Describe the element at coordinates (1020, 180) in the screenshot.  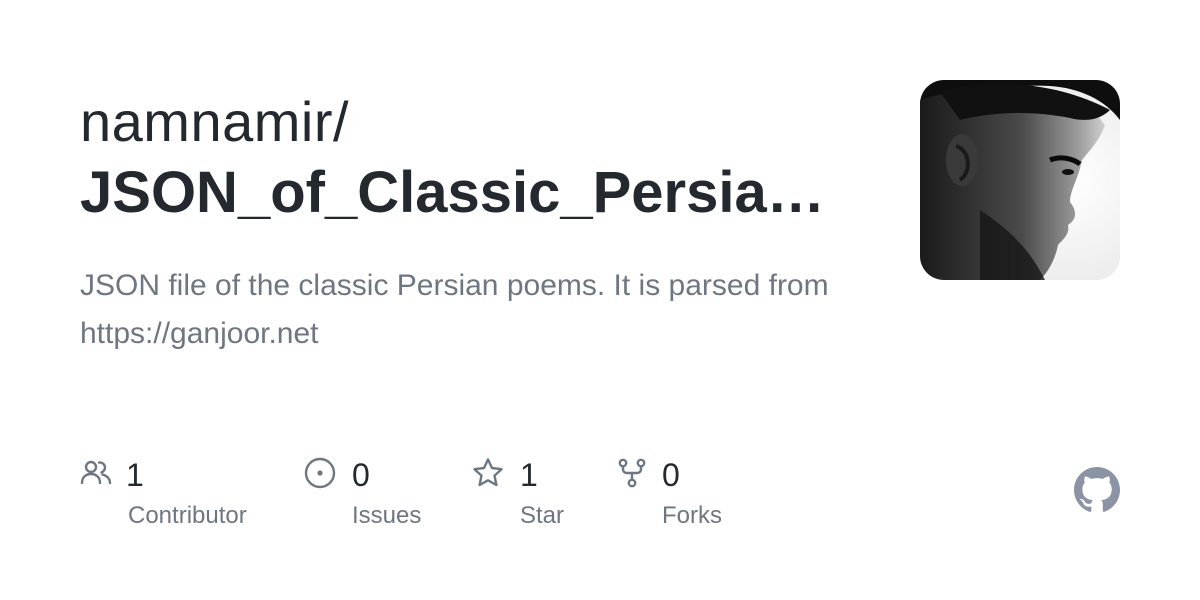
I see `owner-avatar` at that location.